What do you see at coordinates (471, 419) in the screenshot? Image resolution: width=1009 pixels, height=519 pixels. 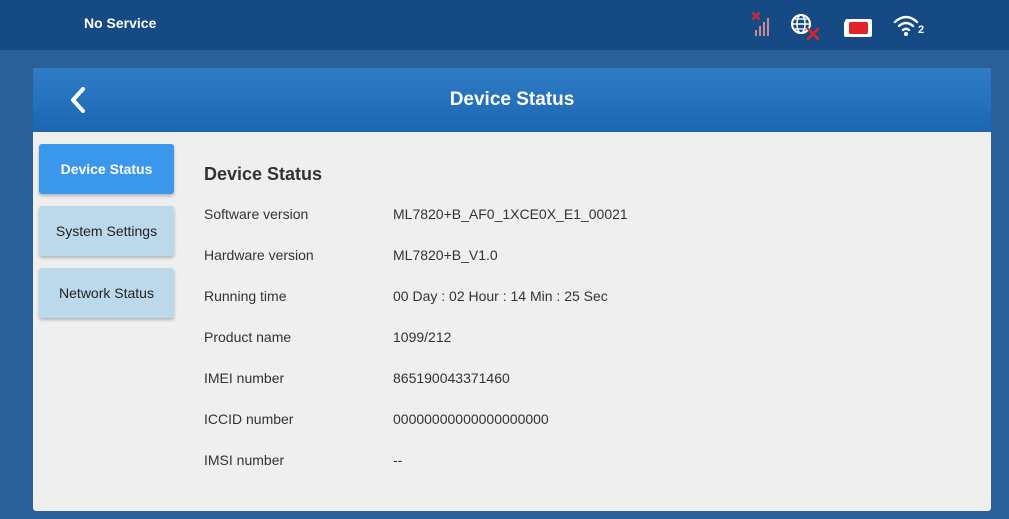 I see `info-value: 00000000000000000000` at bounding box center [471, 419].